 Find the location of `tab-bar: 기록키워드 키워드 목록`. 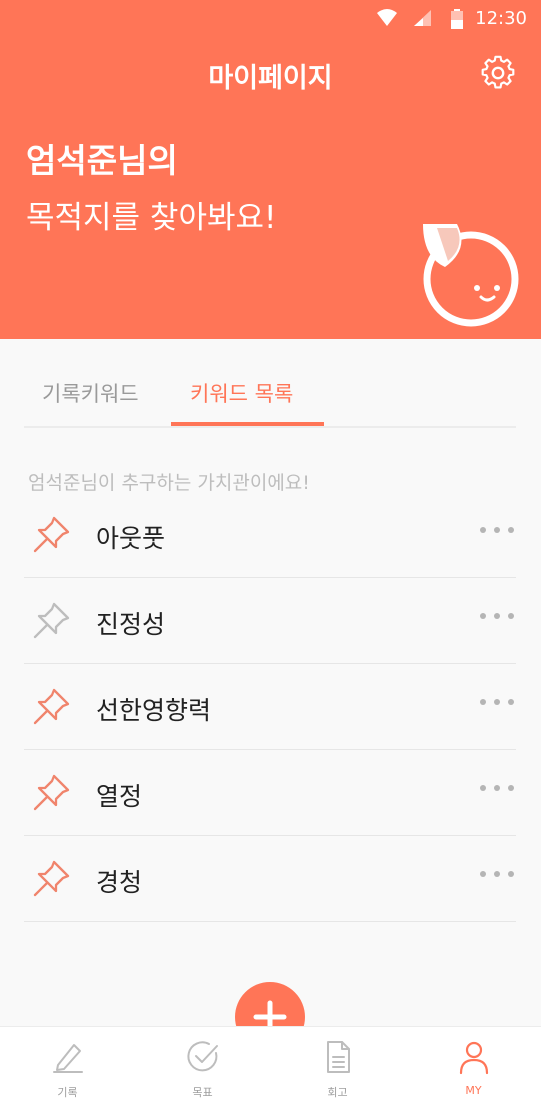

tab-bar: 기록키워드 키워드 목록 is located at coordinates (270, 396).